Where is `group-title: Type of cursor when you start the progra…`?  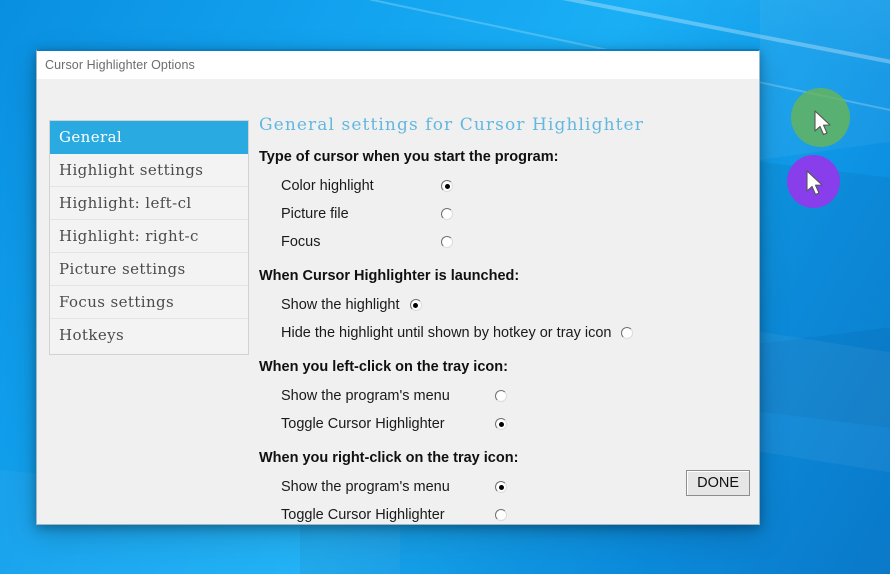
group-title: Type of cursor when you start the progra… is located at coordinates (409, 157).